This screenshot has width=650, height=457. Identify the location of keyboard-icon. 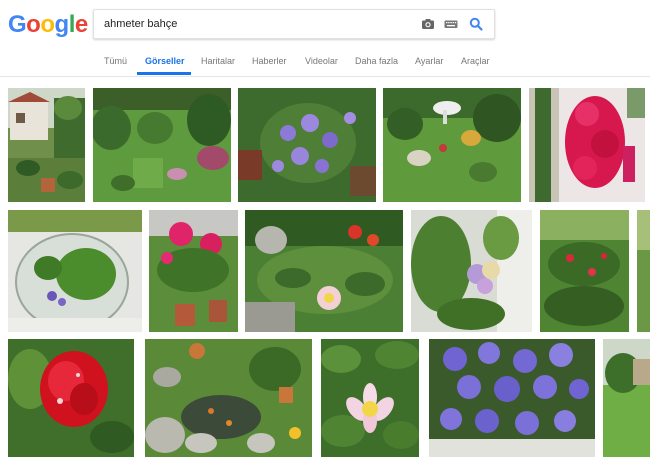
(451, 24).